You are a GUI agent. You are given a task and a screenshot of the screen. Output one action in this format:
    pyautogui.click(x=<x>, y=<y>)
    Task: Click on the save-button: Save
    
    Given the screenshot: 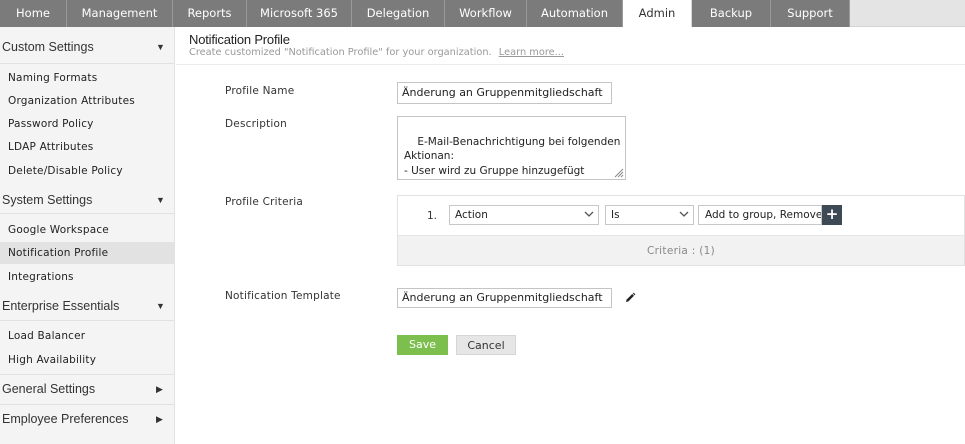 What is the action you would take?
    pyautogui.click(x=422, y=345)
    